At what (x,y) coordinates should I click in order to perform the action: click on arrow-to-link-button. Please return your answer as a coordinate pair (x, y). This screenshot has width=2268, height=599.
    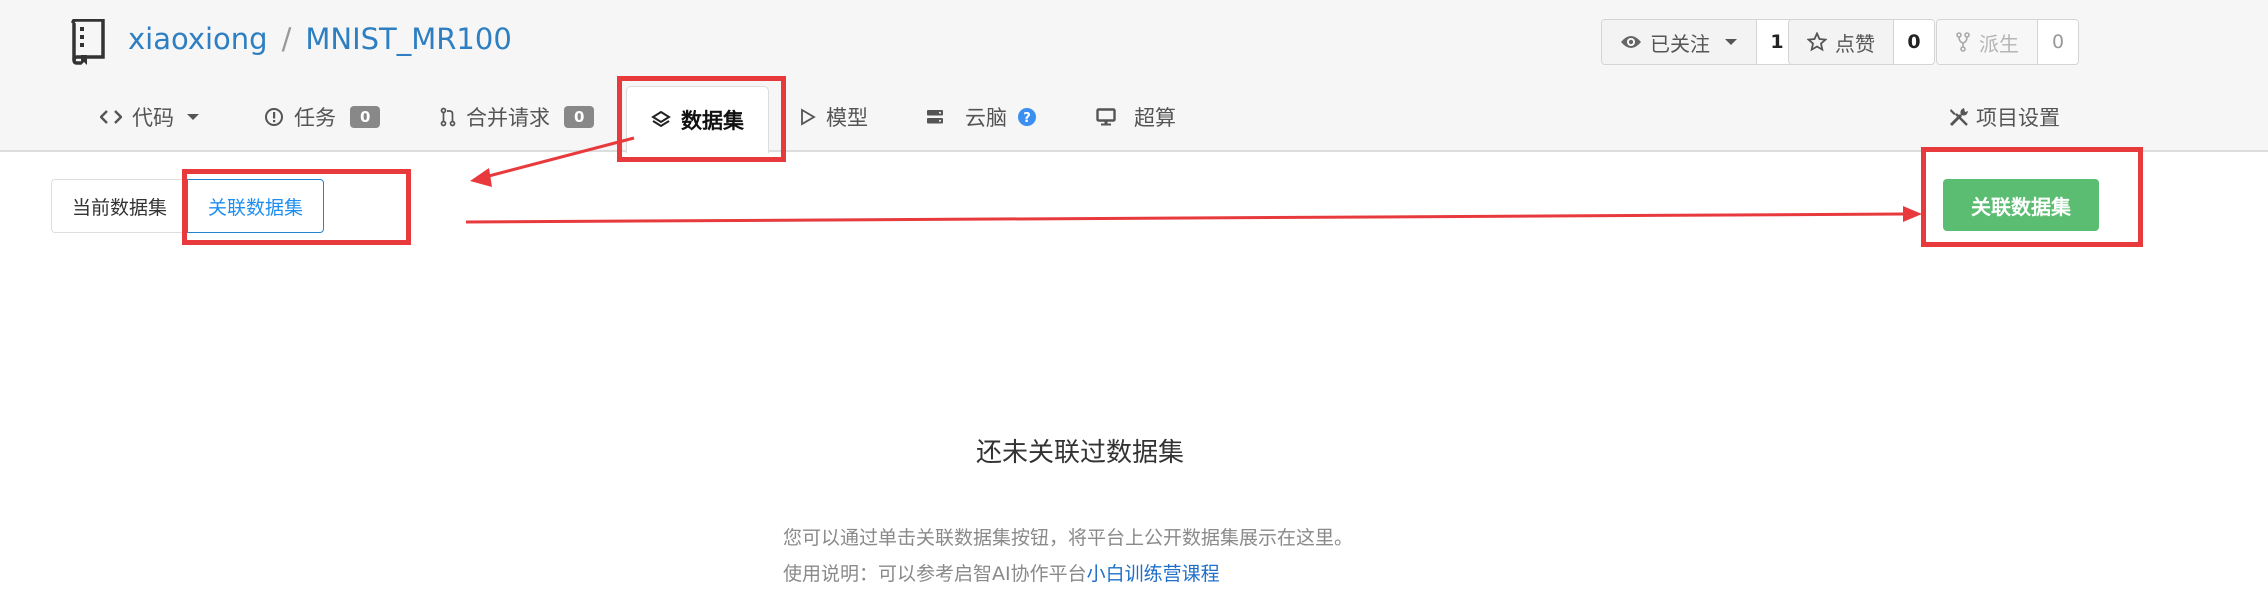
    Looking at the image, I should click on (1185, 218).